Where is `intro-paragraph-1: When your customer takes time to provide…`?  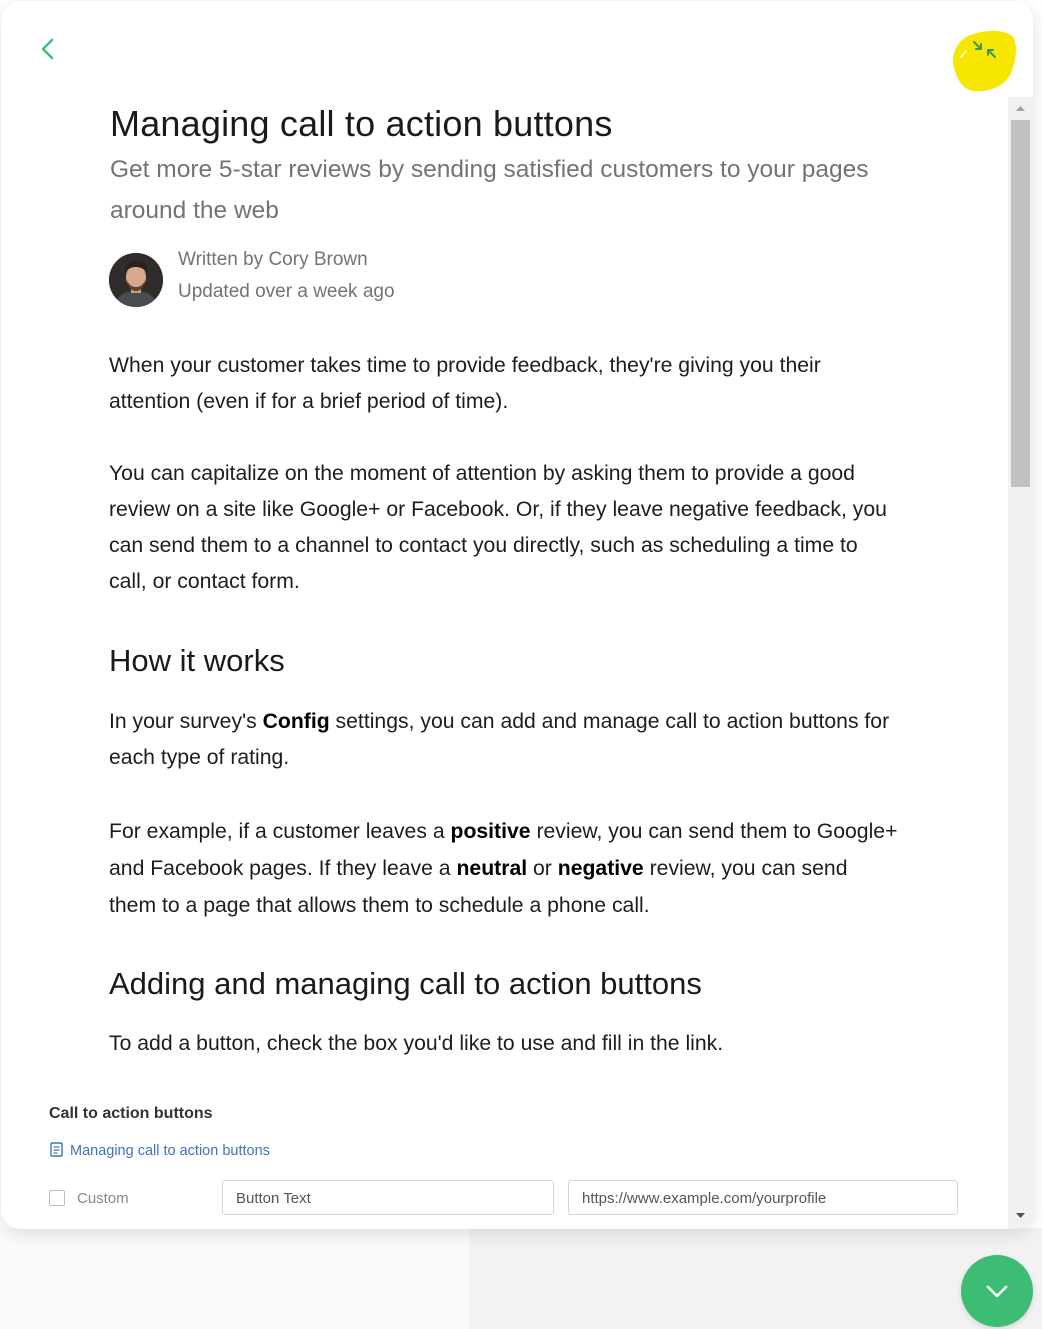
intro-paragraph-1: When your customer takes time to provide… is located at coordinates (465, 383).